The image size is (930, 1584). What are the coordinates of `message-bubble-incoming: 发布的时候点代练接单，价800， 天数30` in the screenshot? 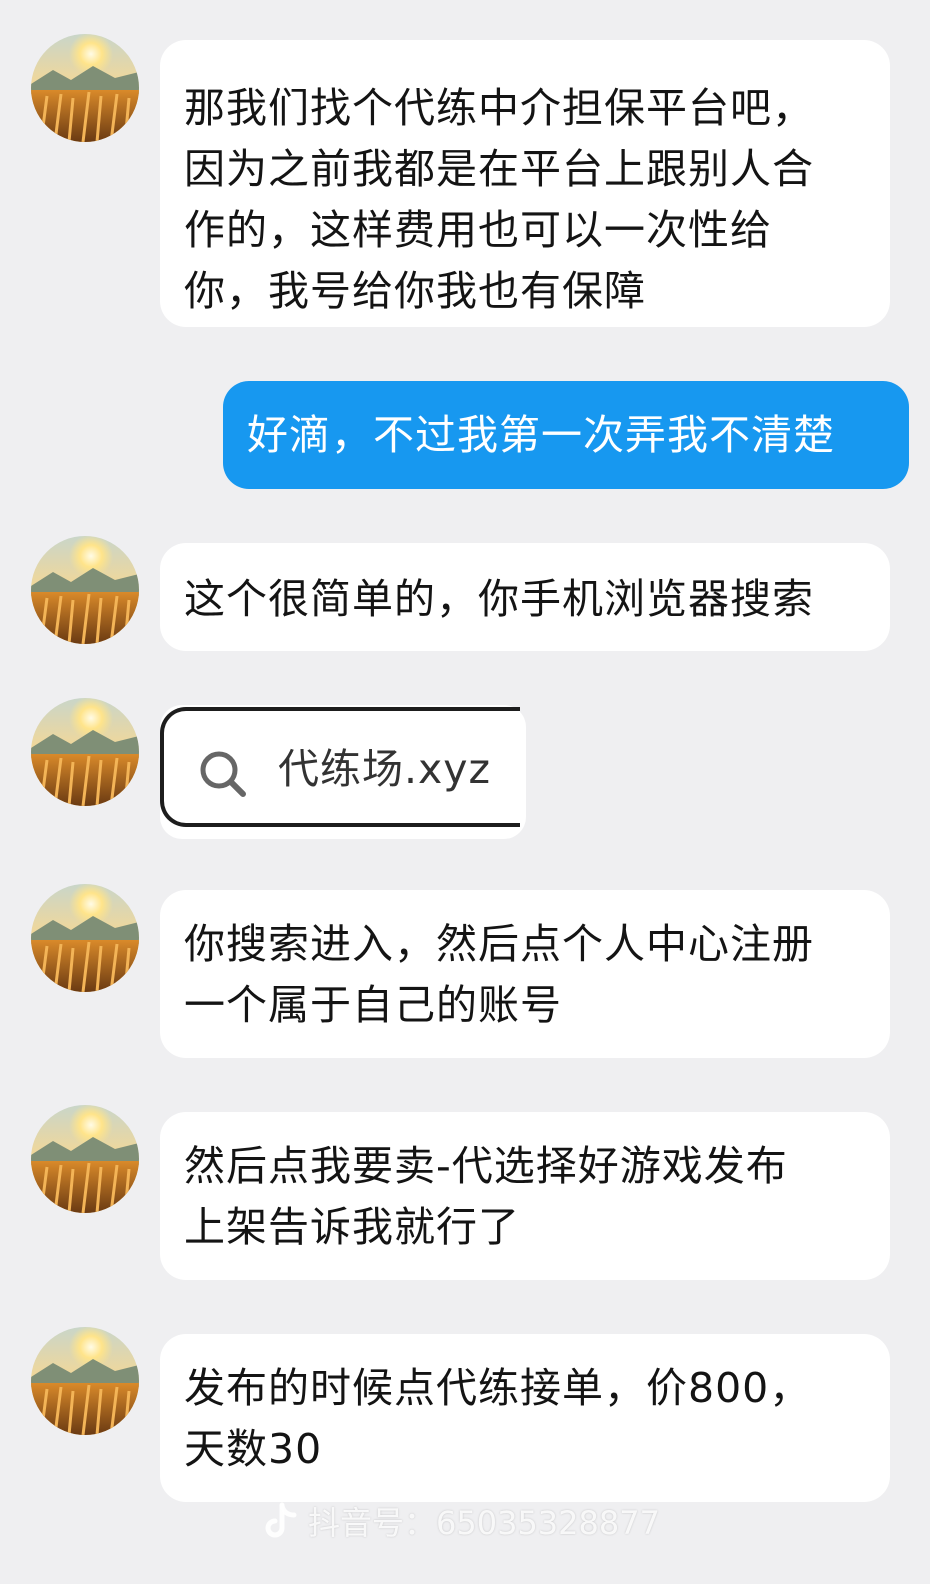 It's located at (525, 1418).